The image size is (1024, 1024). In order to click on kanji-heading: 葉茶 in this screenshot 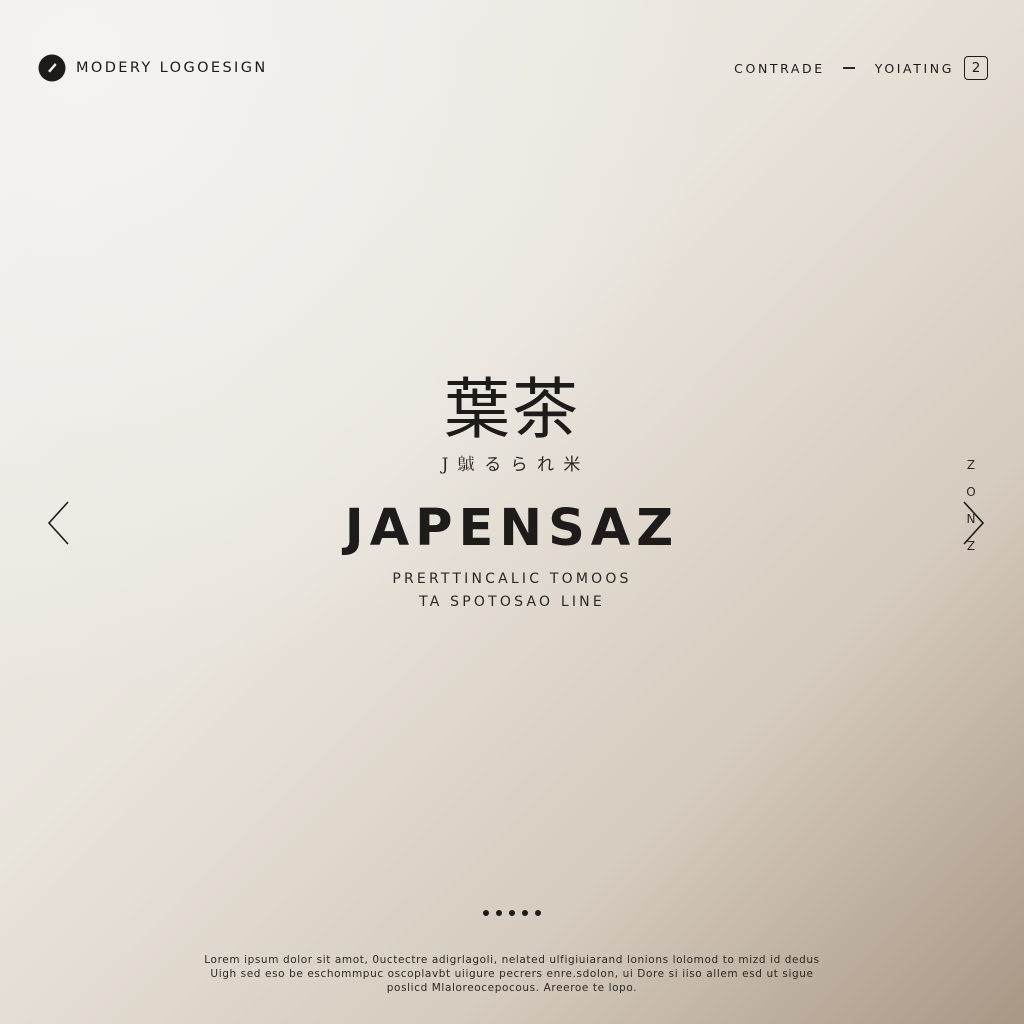, I will do `click(512, 409)`.